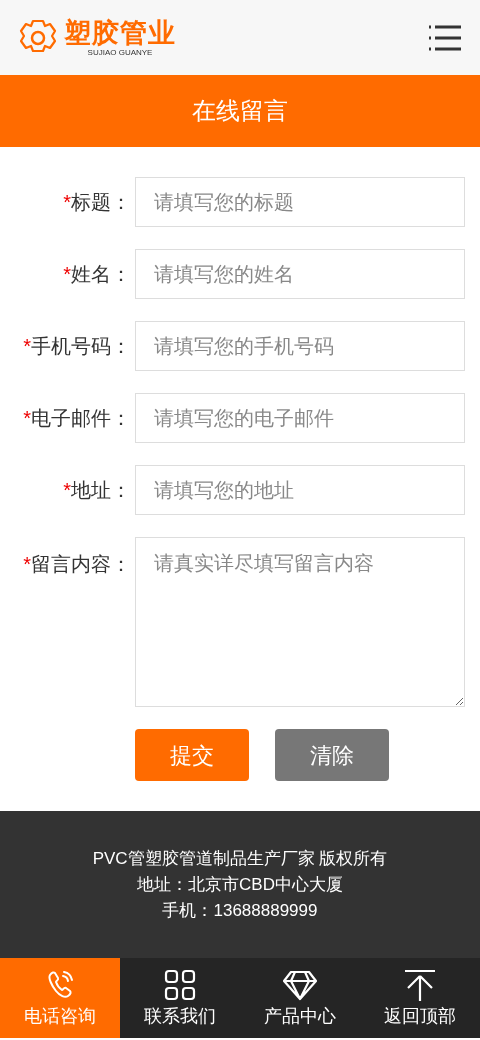 This screenshot has height=1040, width=480. Describe the element at coordinates (101, 490) in the screenshot. I see `field-label: 地址：` at that location.